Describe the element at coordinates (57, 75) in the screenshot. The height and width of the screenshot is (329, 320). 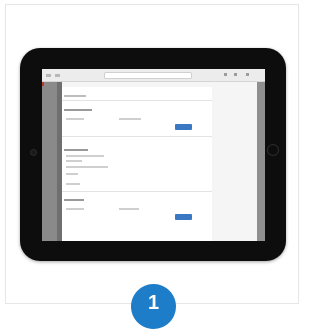
I see `forward-icon` at that location.